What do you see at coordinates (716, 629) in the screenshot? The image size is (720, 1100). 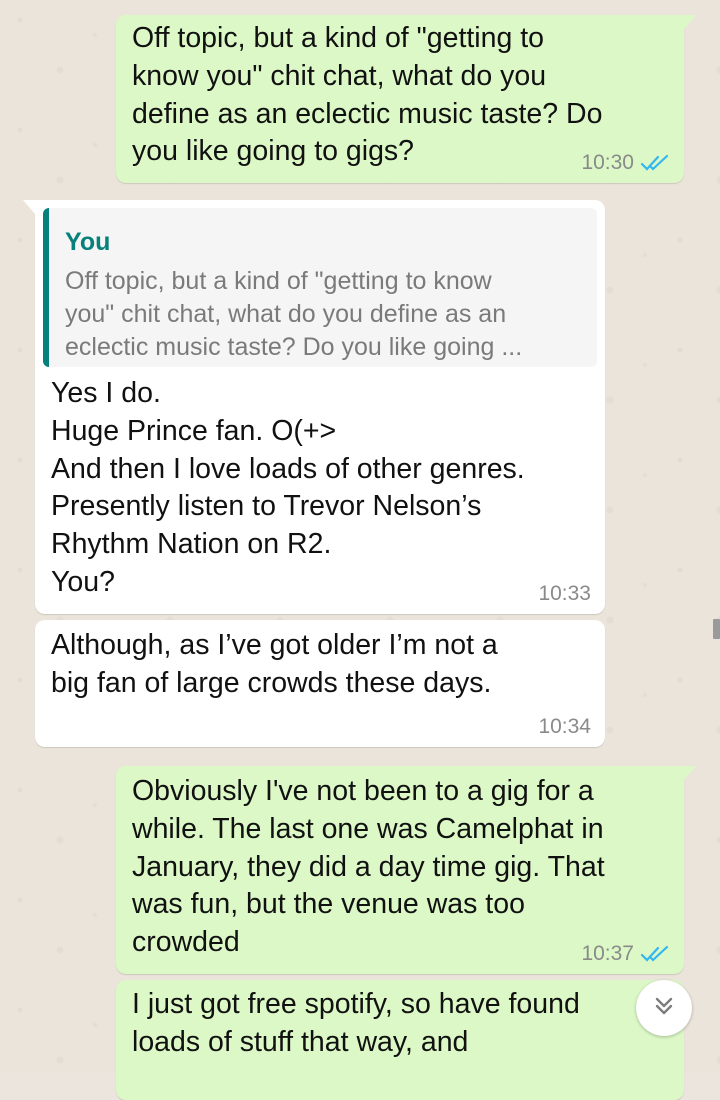 I see `scrollbar-thumb` at bounding box center [716, 629].